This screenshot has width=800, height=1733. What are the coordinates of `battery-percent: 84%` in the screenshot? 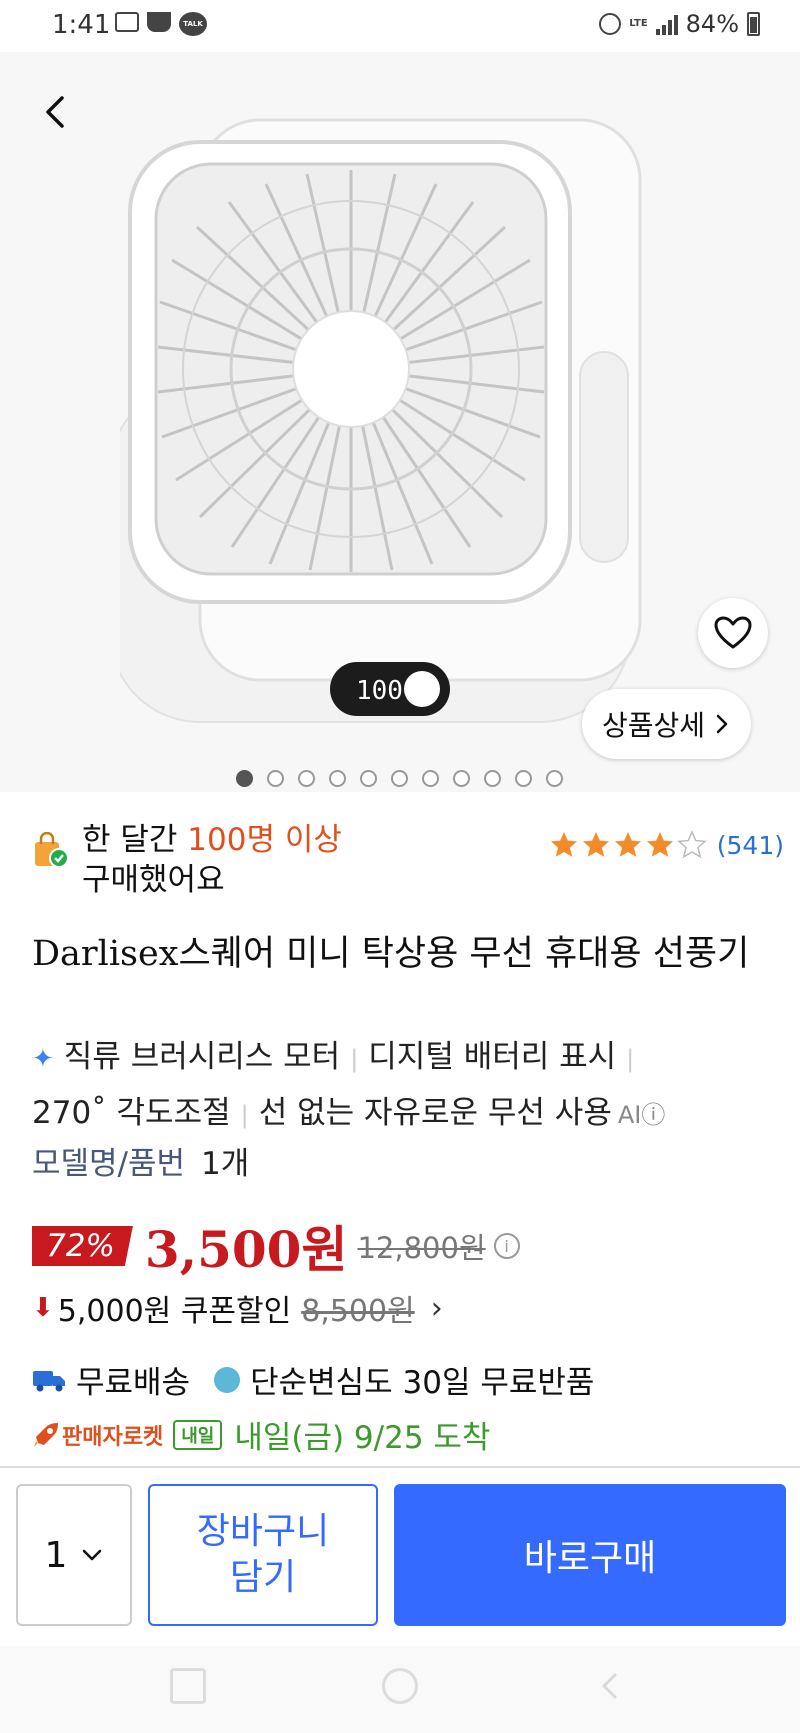 It's located at (712, 24).